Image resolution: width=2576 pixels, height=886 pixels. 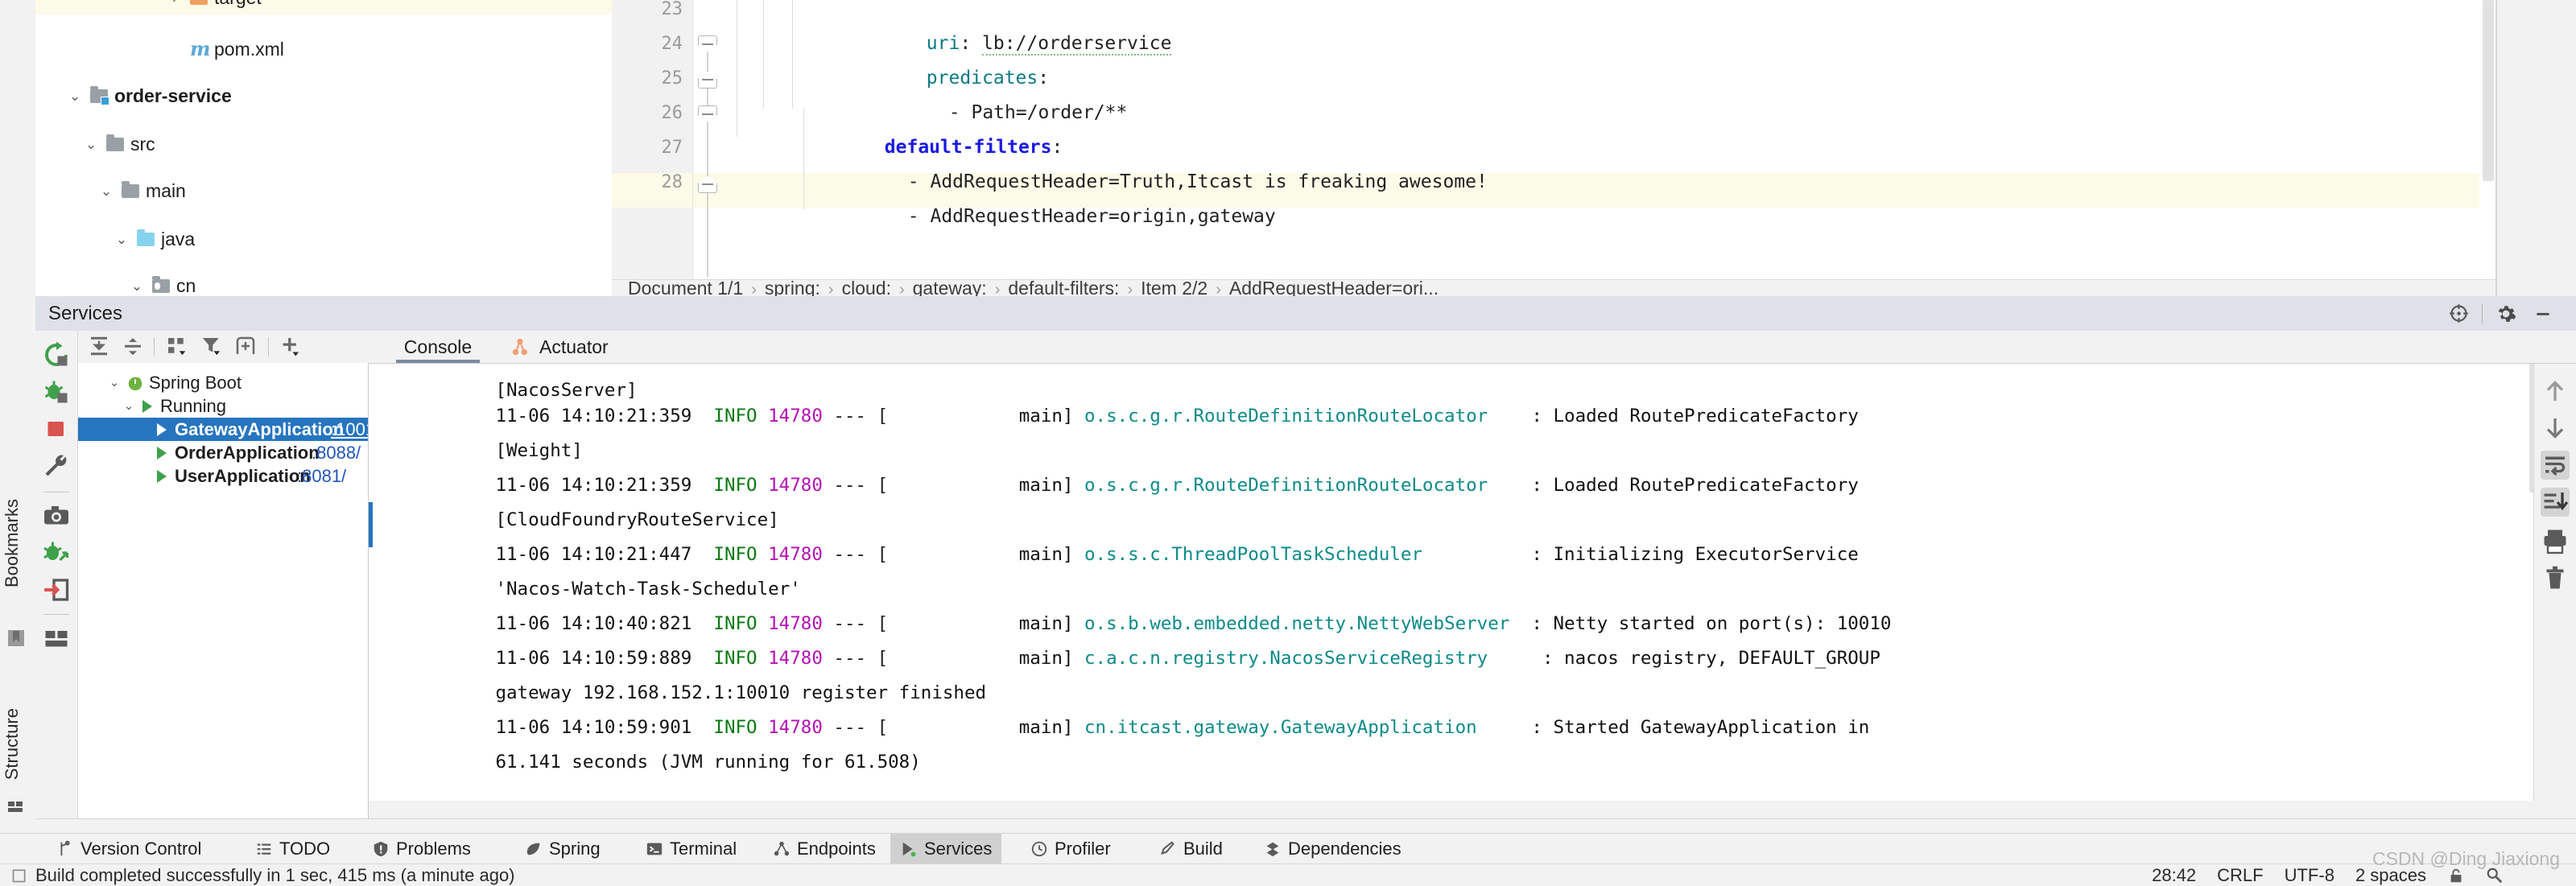 I want to click on log-message: : Started GatewayApplication in, so click(x=1700, y=727).